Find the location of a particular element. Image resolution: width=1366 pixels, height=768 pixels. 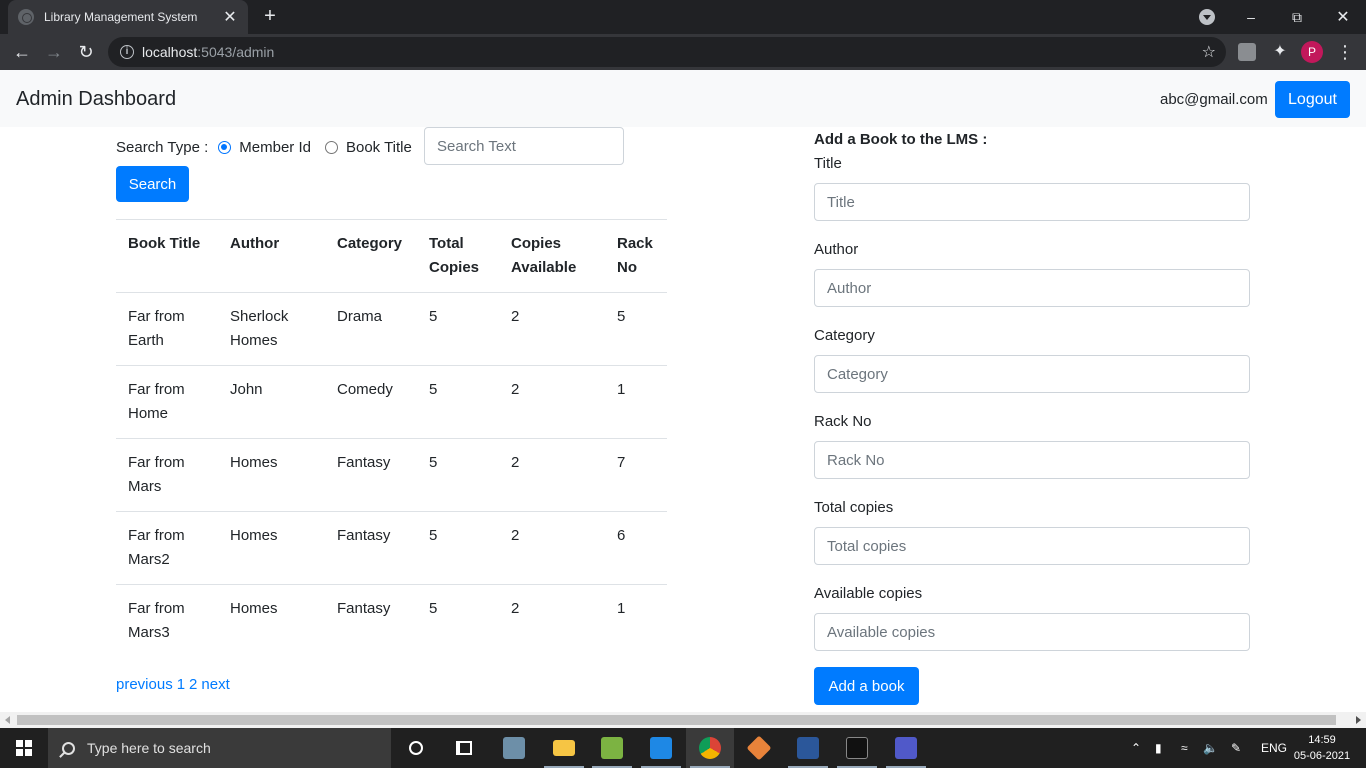

available-copies-label: Available copies is located at coordinates (868, 593).